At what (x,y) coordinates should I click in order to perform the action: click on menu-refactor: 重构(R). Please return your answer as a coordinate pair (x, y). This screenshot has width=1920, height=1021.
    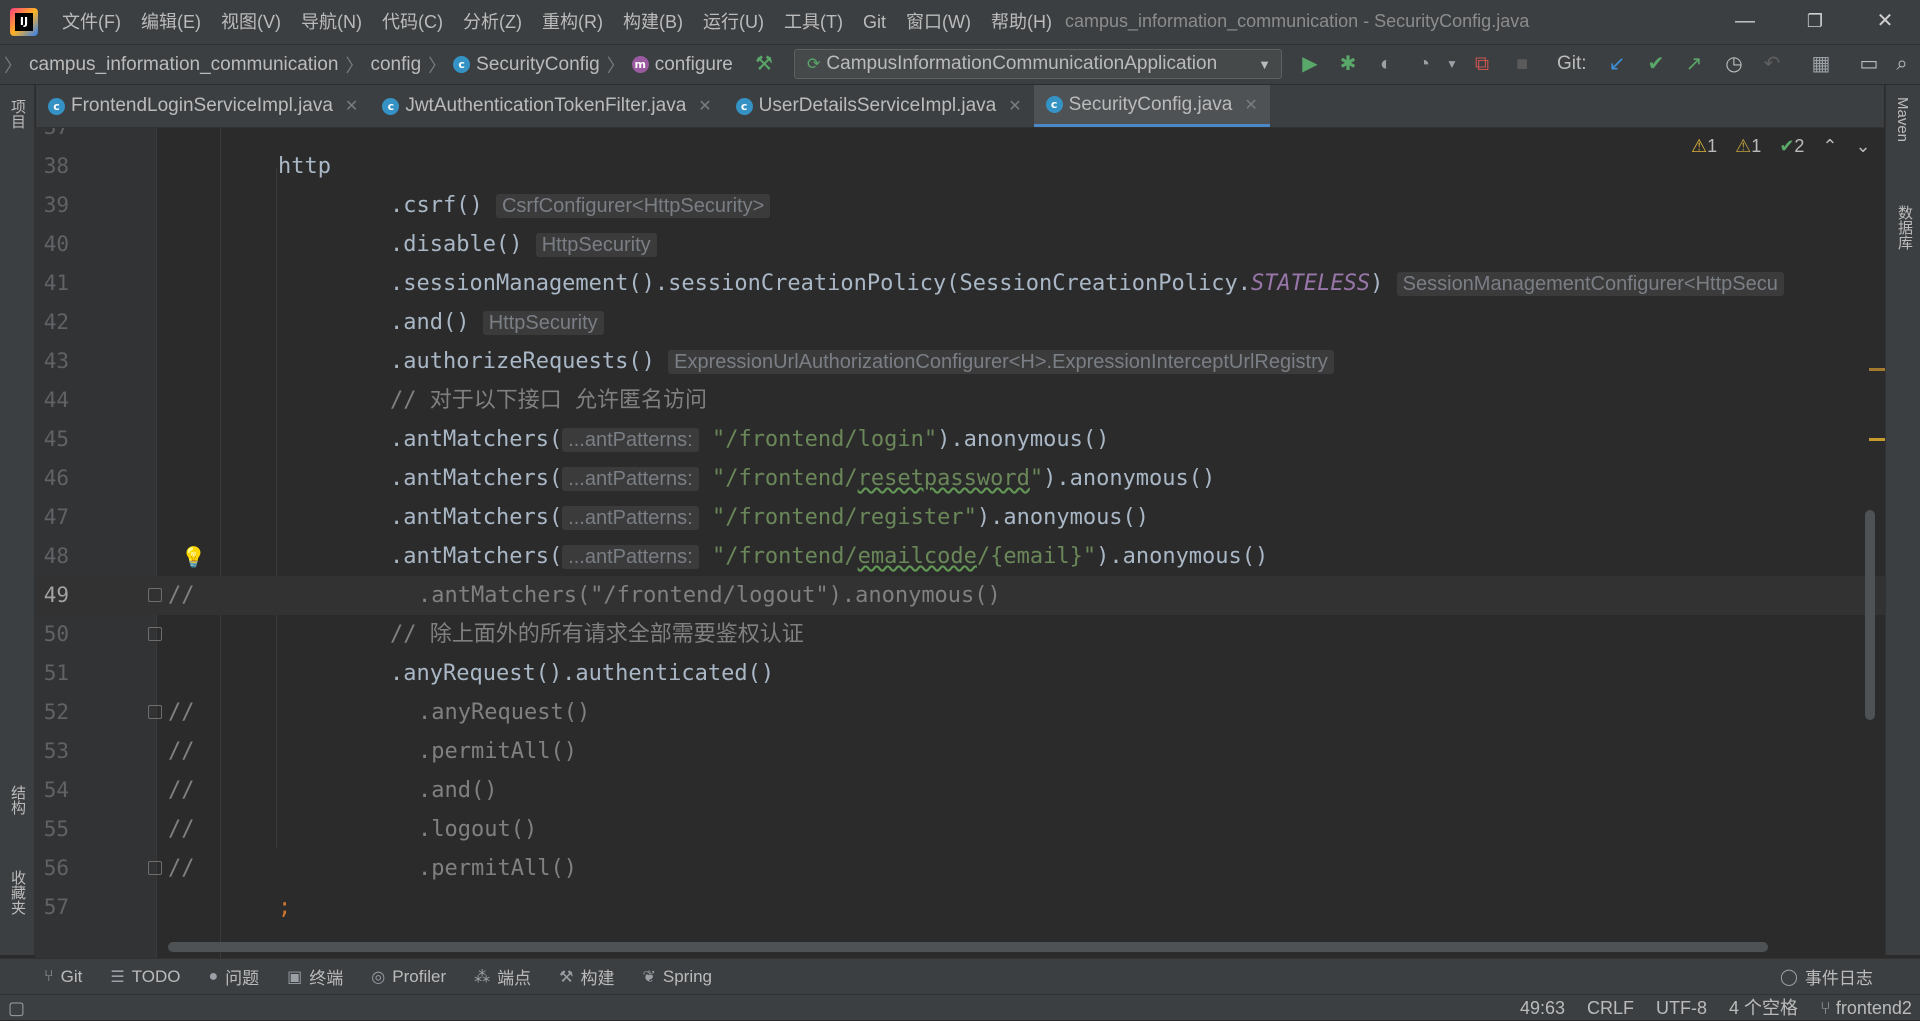
    Looking at the image, I should click on (572, 22).